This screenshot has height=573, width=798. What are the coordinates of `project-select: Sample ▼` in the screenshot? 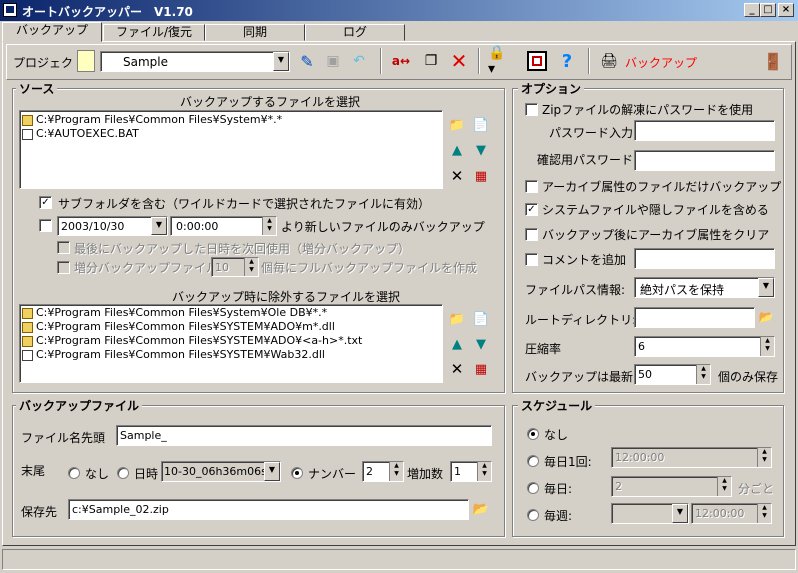 It's located at (195, 61).